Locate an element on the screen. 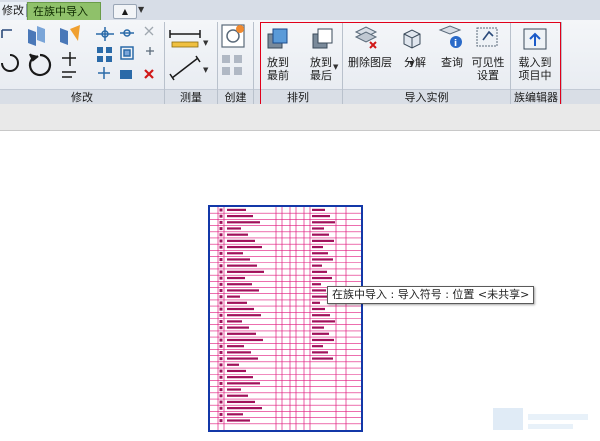 The width and height of the screenshot is (600, 441). tab-modify: 修改 is located at coordinates (13, 11).